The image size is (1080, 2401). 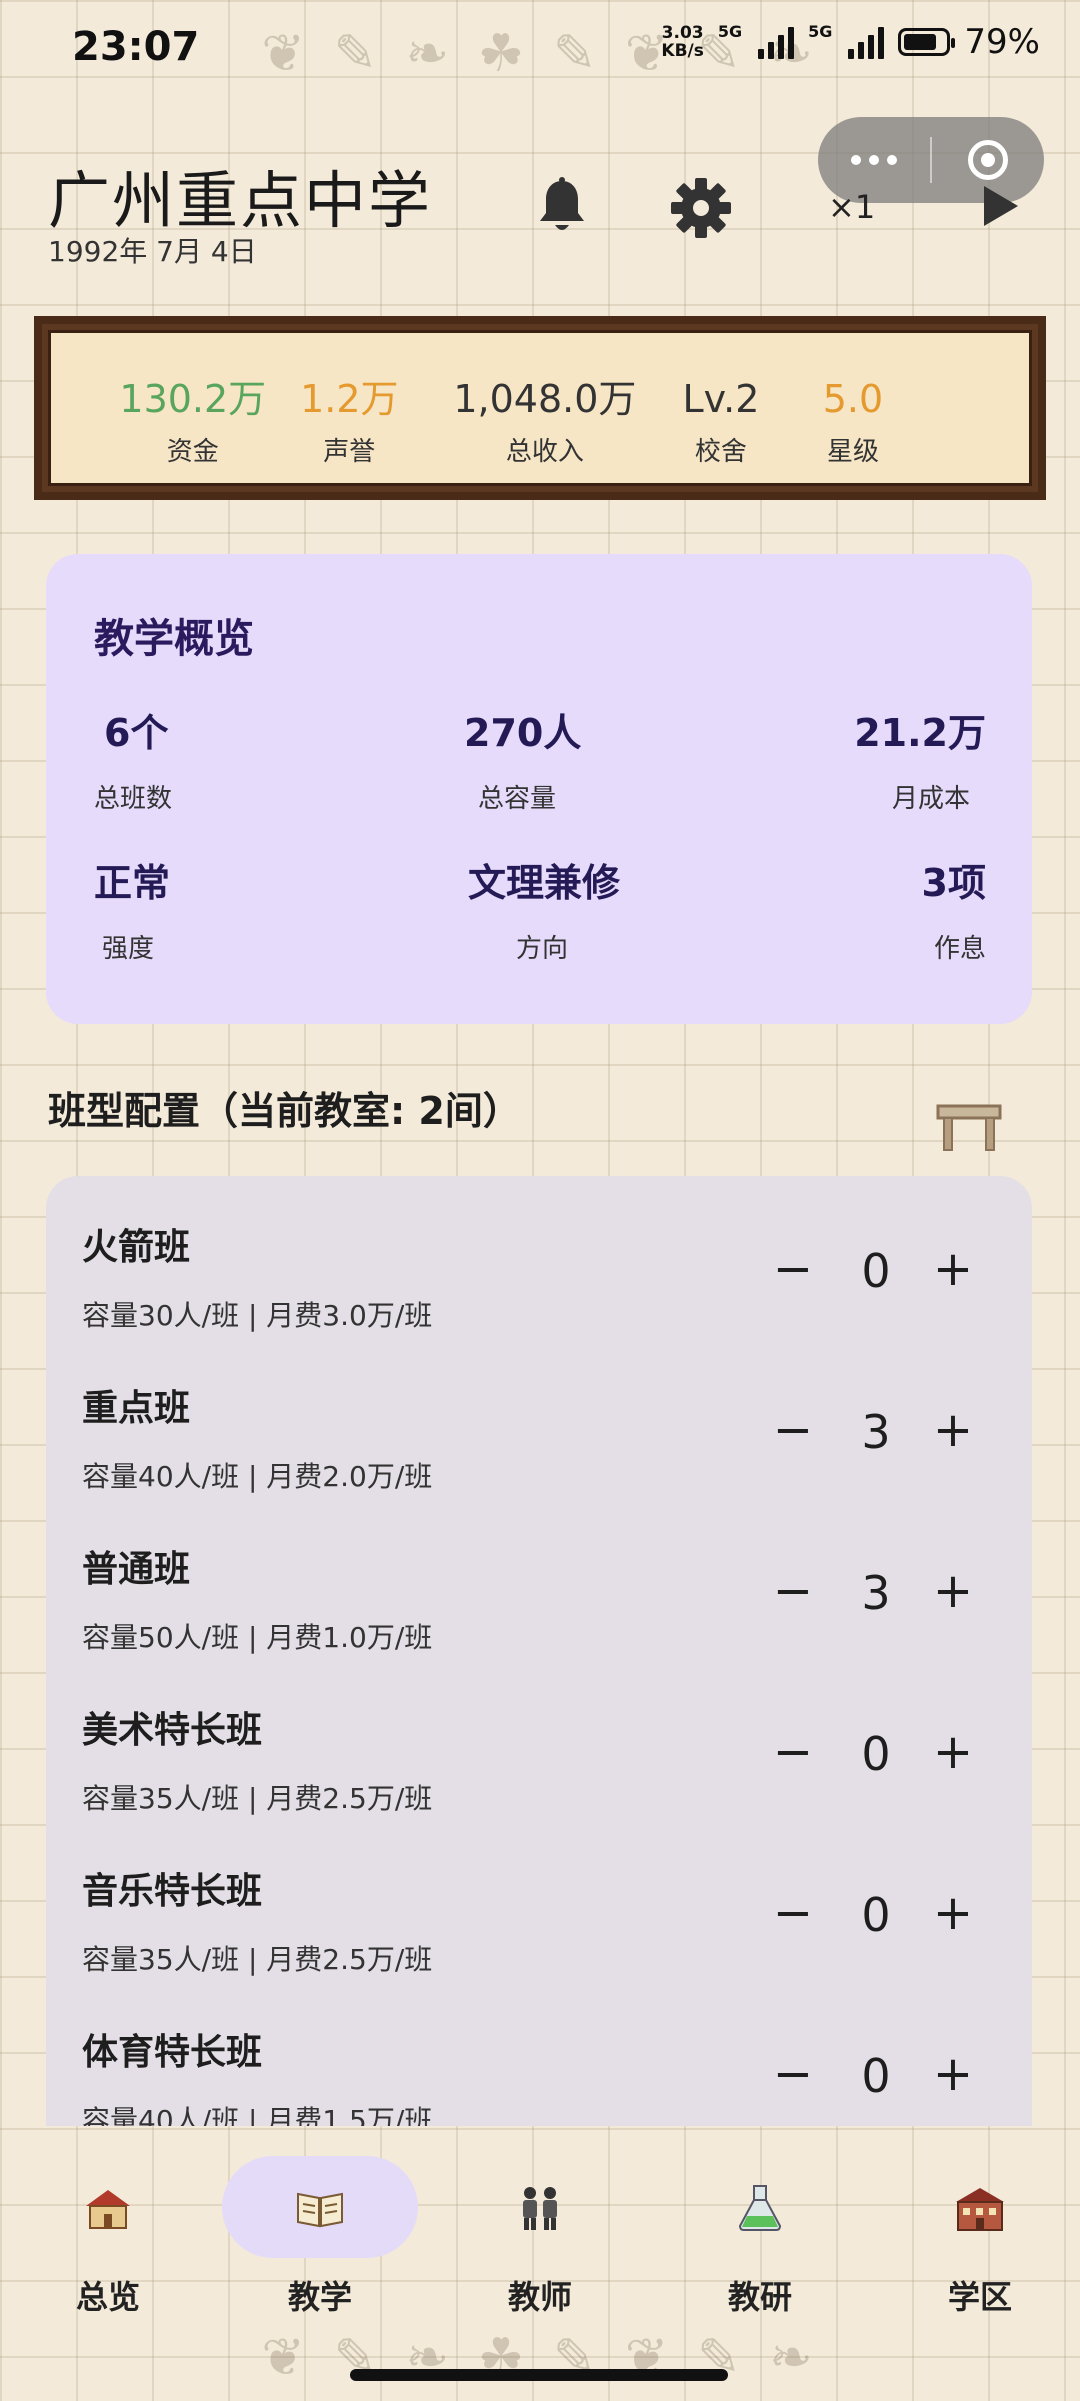 I want to click on bottom-navigation: 总览 教学 教师 教研 学区, so click(x=540, y=2226).